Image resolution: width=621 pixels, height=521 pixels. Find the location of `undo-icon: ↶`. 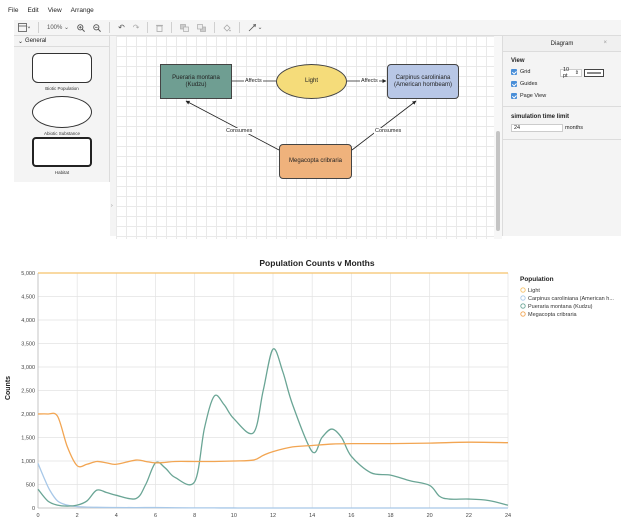

undo-icon: ↶ is located at coordinates (121, 27).